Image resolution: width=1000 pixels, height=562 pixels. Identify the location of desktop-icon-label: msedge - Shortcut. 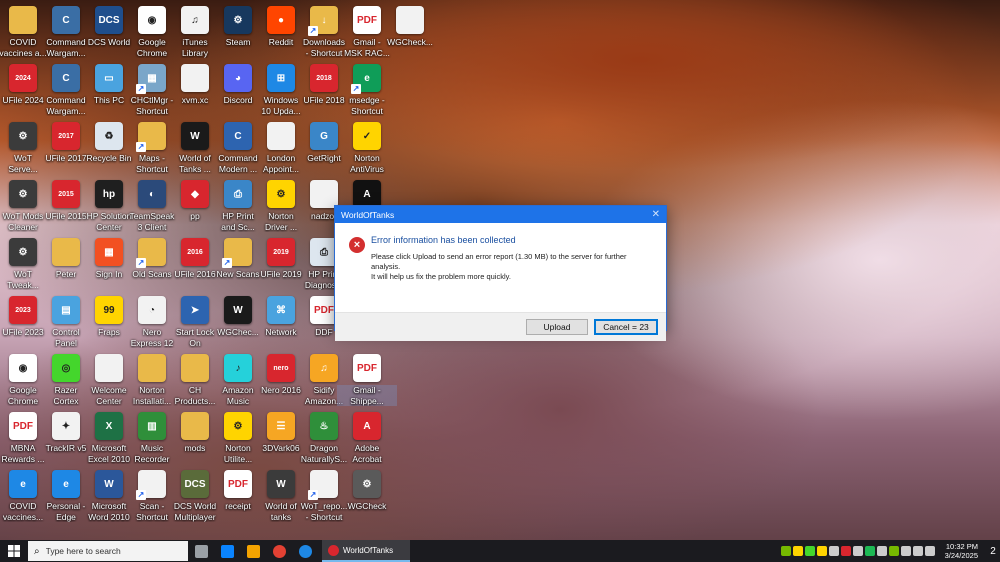
(367, 105).